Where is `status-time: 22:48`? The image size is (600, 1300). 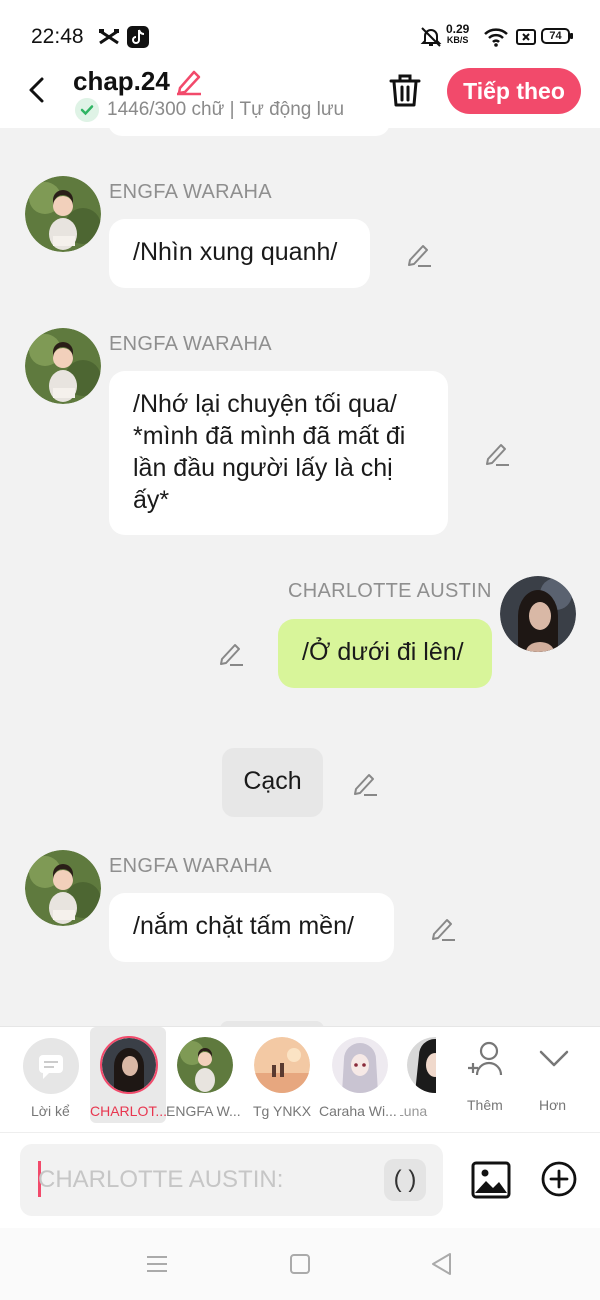
status-time: 22:48 is located at coordinates (57, 36).